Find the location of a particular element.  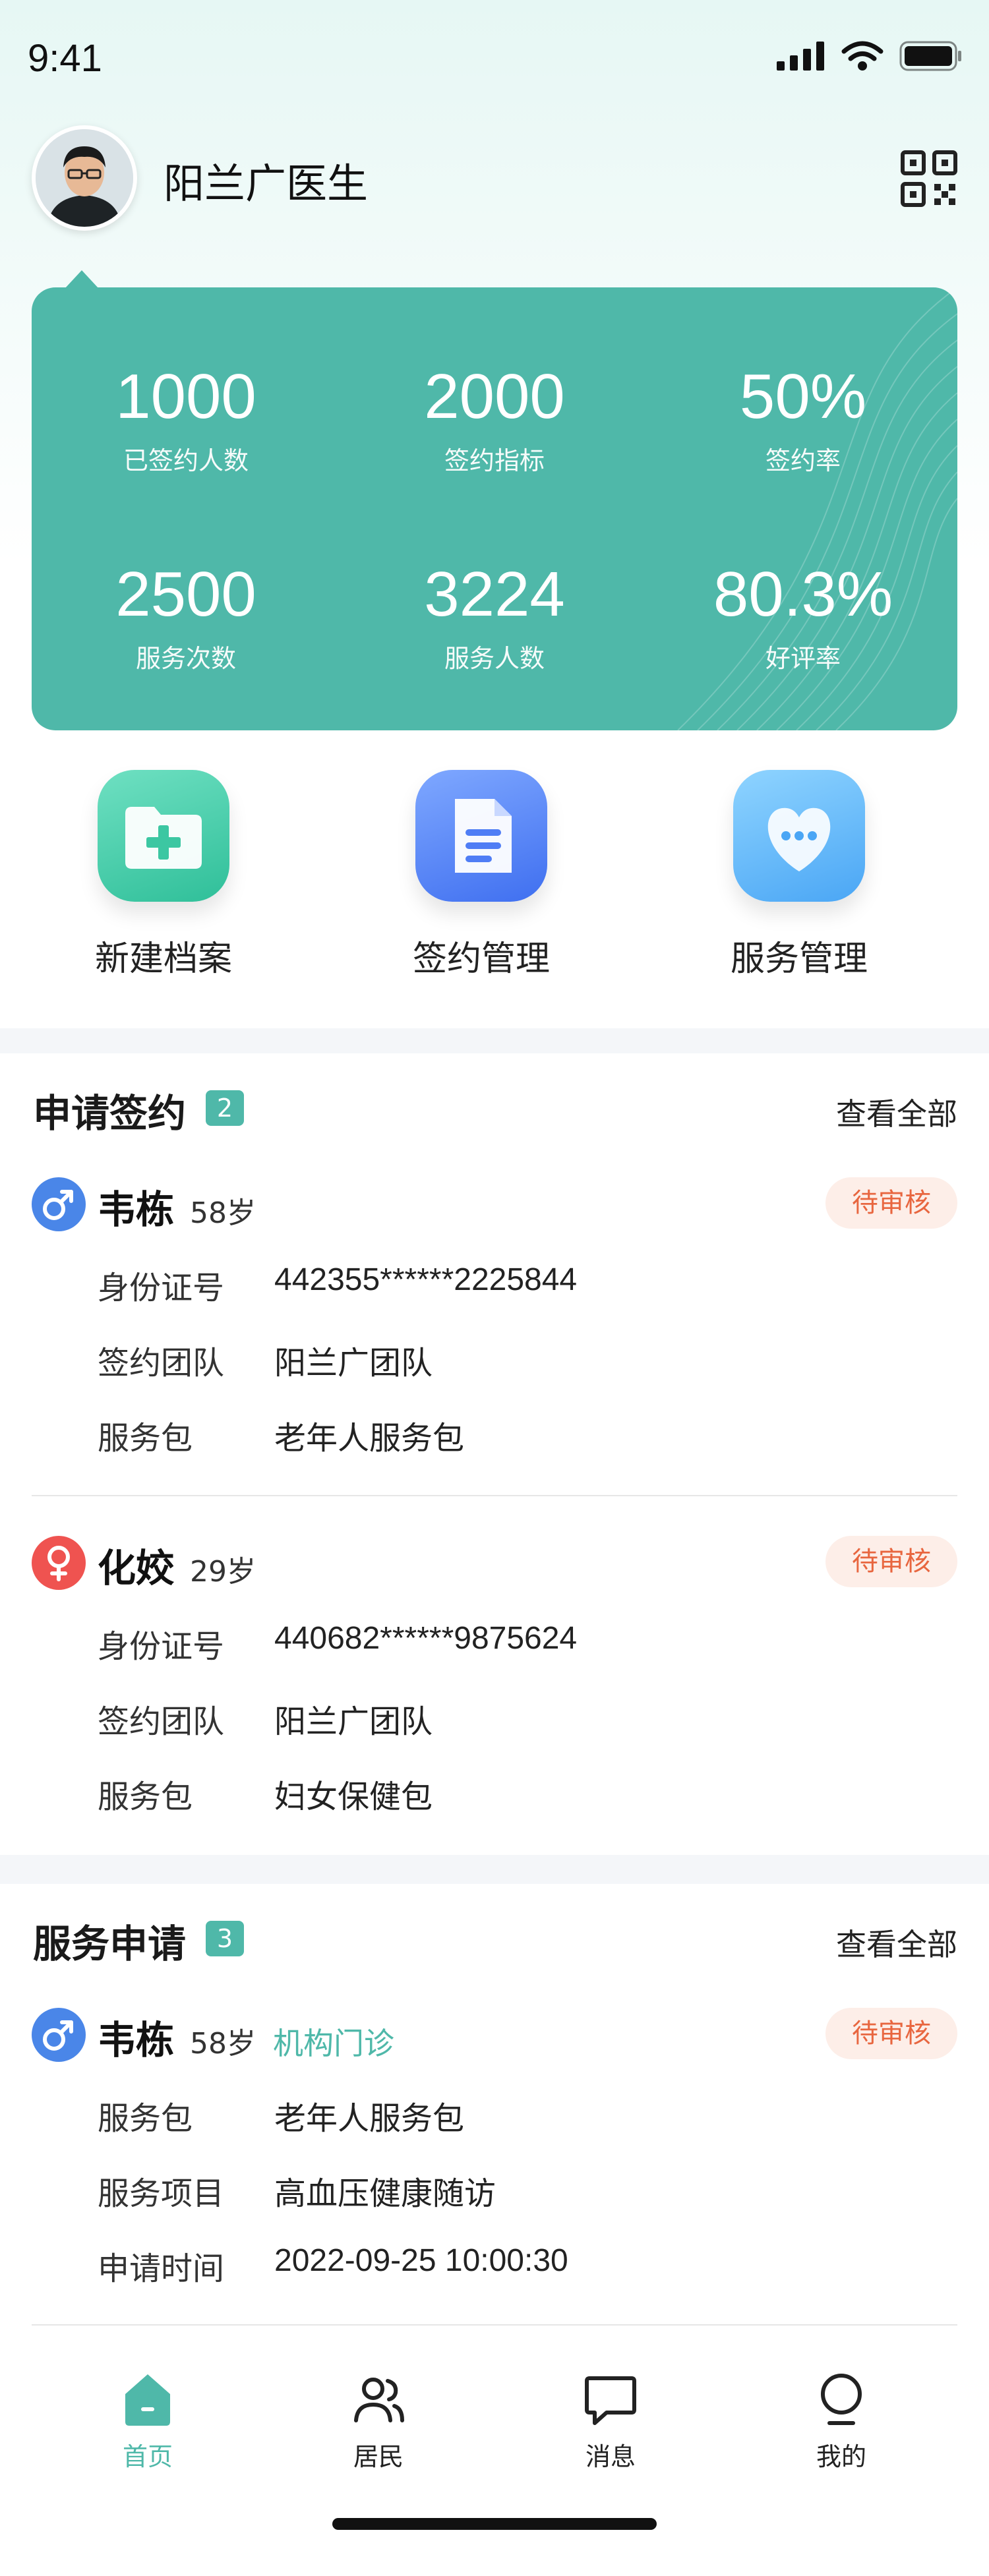

count-badge: 2 is located at coordinates (225, 1108).